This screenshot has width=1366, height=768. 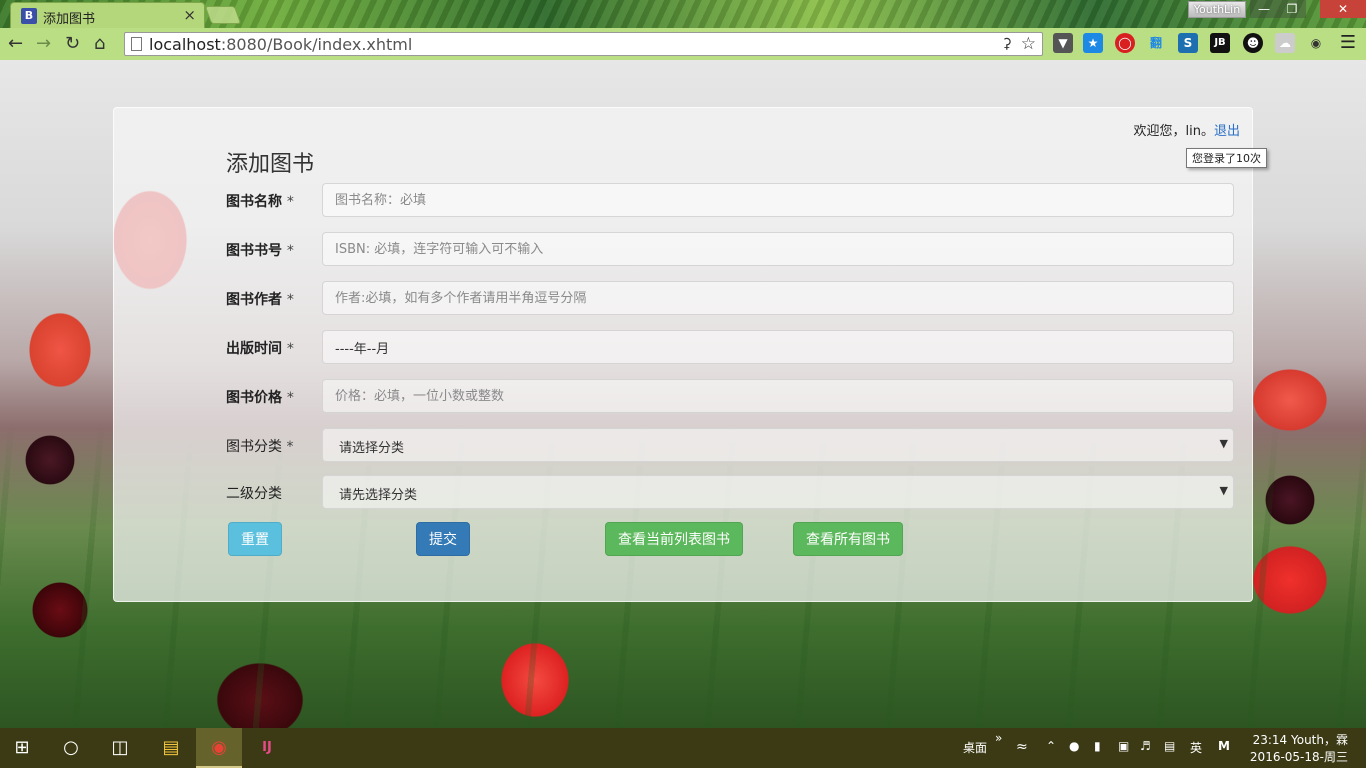 What do you see at coordinates (260, 202) in the screenshot?
I see `book-name-label: 图书名称 *` at bounding box center [260, 202].